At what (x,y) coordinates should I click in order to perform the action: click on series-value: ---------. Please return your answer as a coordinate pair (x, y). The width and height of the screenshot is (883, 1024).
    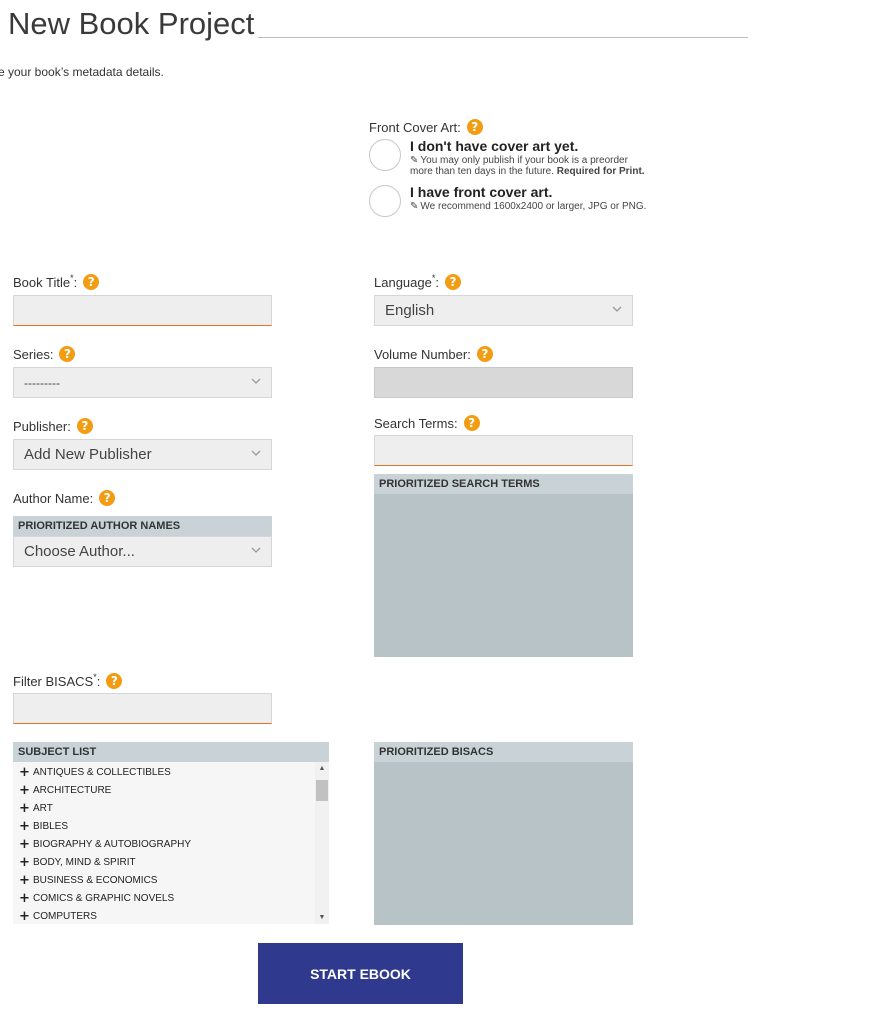
    Looking at the image, I should click on (42, 382).